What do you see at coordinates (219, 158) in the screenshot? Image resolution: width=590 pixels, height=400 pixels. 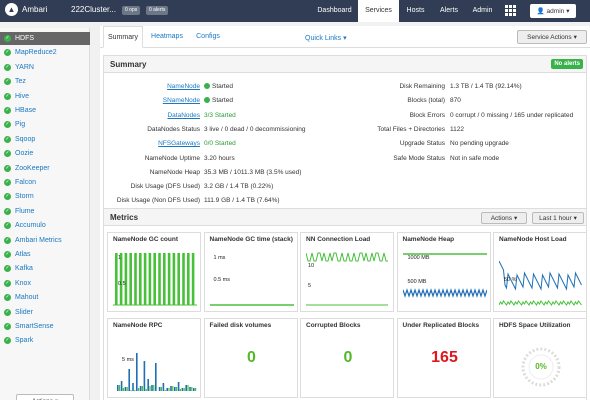 I see `summary-value: 3.20 hours` at bounding box center [219, 158].